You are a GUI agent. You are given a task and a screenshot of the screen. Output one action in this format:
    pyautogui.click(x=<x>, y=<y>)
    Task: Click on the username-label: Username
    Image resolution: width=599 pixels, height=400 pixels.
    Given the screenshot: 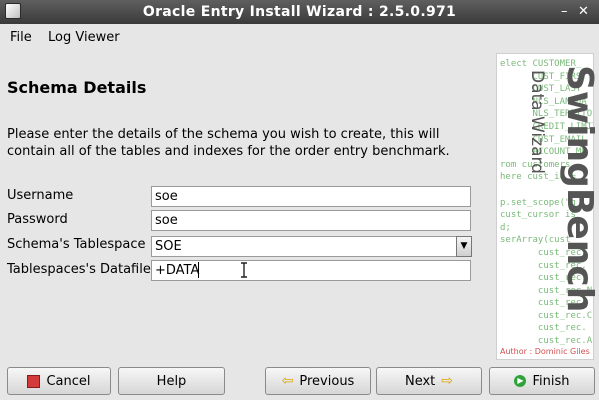 What is the action you would take?
    pyautogui.click(x=40, y=195)
    